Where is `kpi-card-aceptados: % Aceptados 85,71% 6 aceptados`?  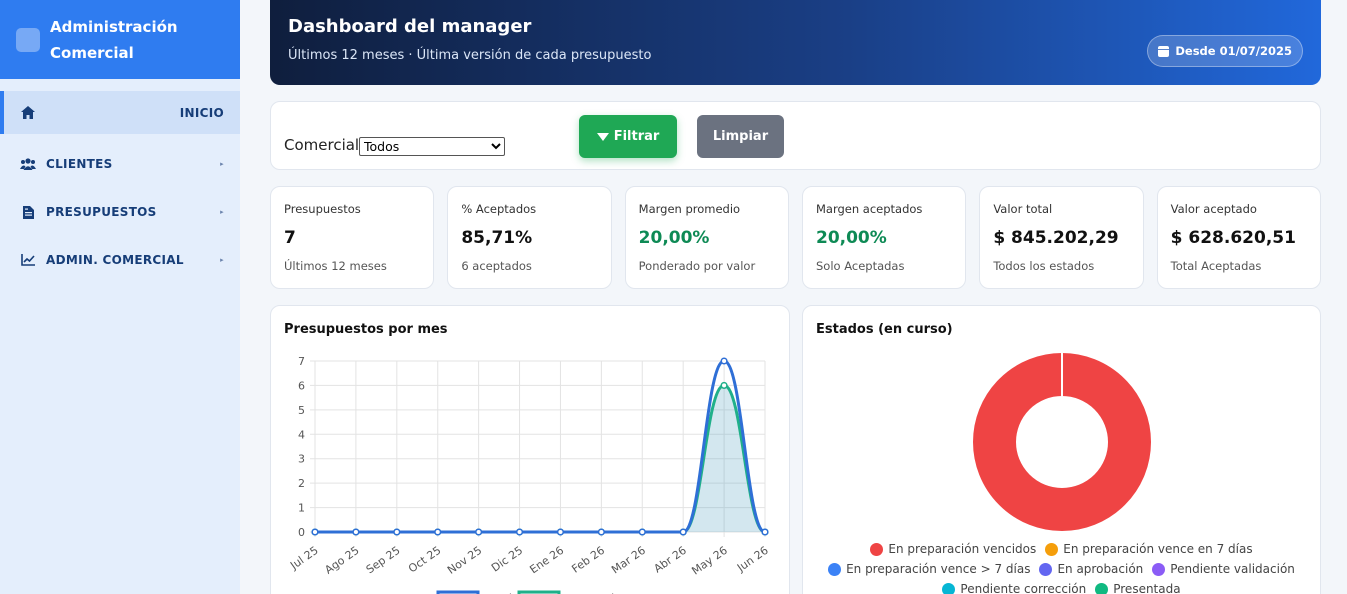
kpi-card-aceptados: % Aceptados 85,71% 6 aceptados is located at coordinates (529, 237).